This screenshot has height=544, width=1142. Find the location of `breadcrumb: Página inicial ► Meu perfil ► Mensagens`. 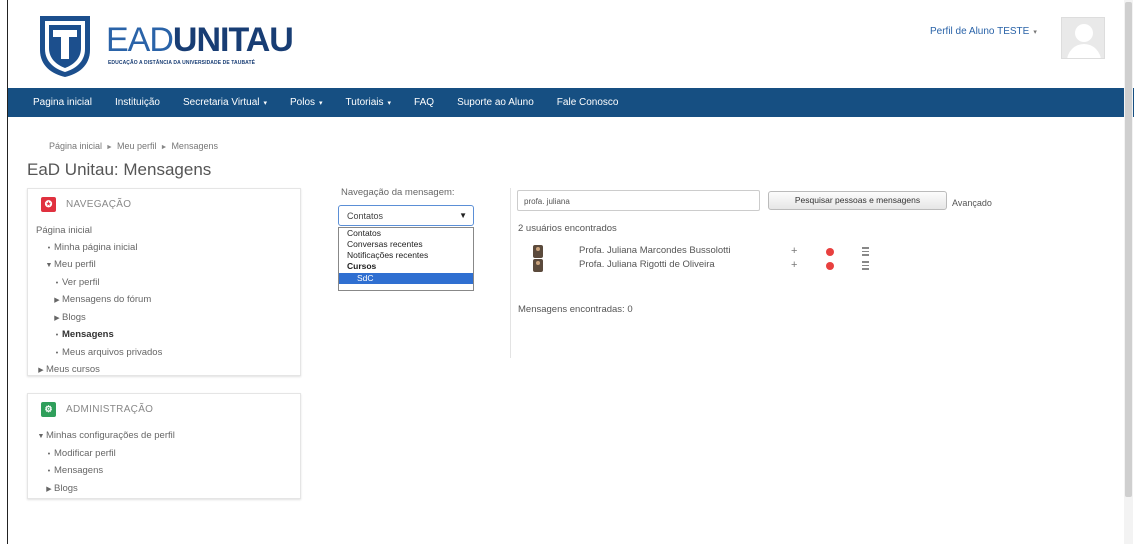

breadcrumb: Página inicial ► Meu perfil ► Mensagens is located at coordinates (133, 146).